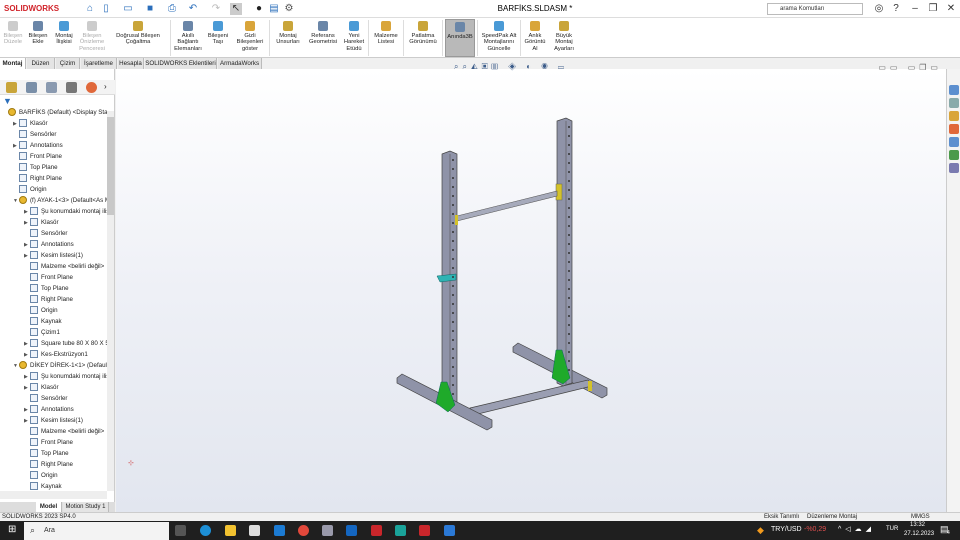 Image resolution: width=960 pixels, height=540 pixels. Describe the element at coordinates (71, 87) in the screenshot. I see `dimxpert-tab-icon` at that location.